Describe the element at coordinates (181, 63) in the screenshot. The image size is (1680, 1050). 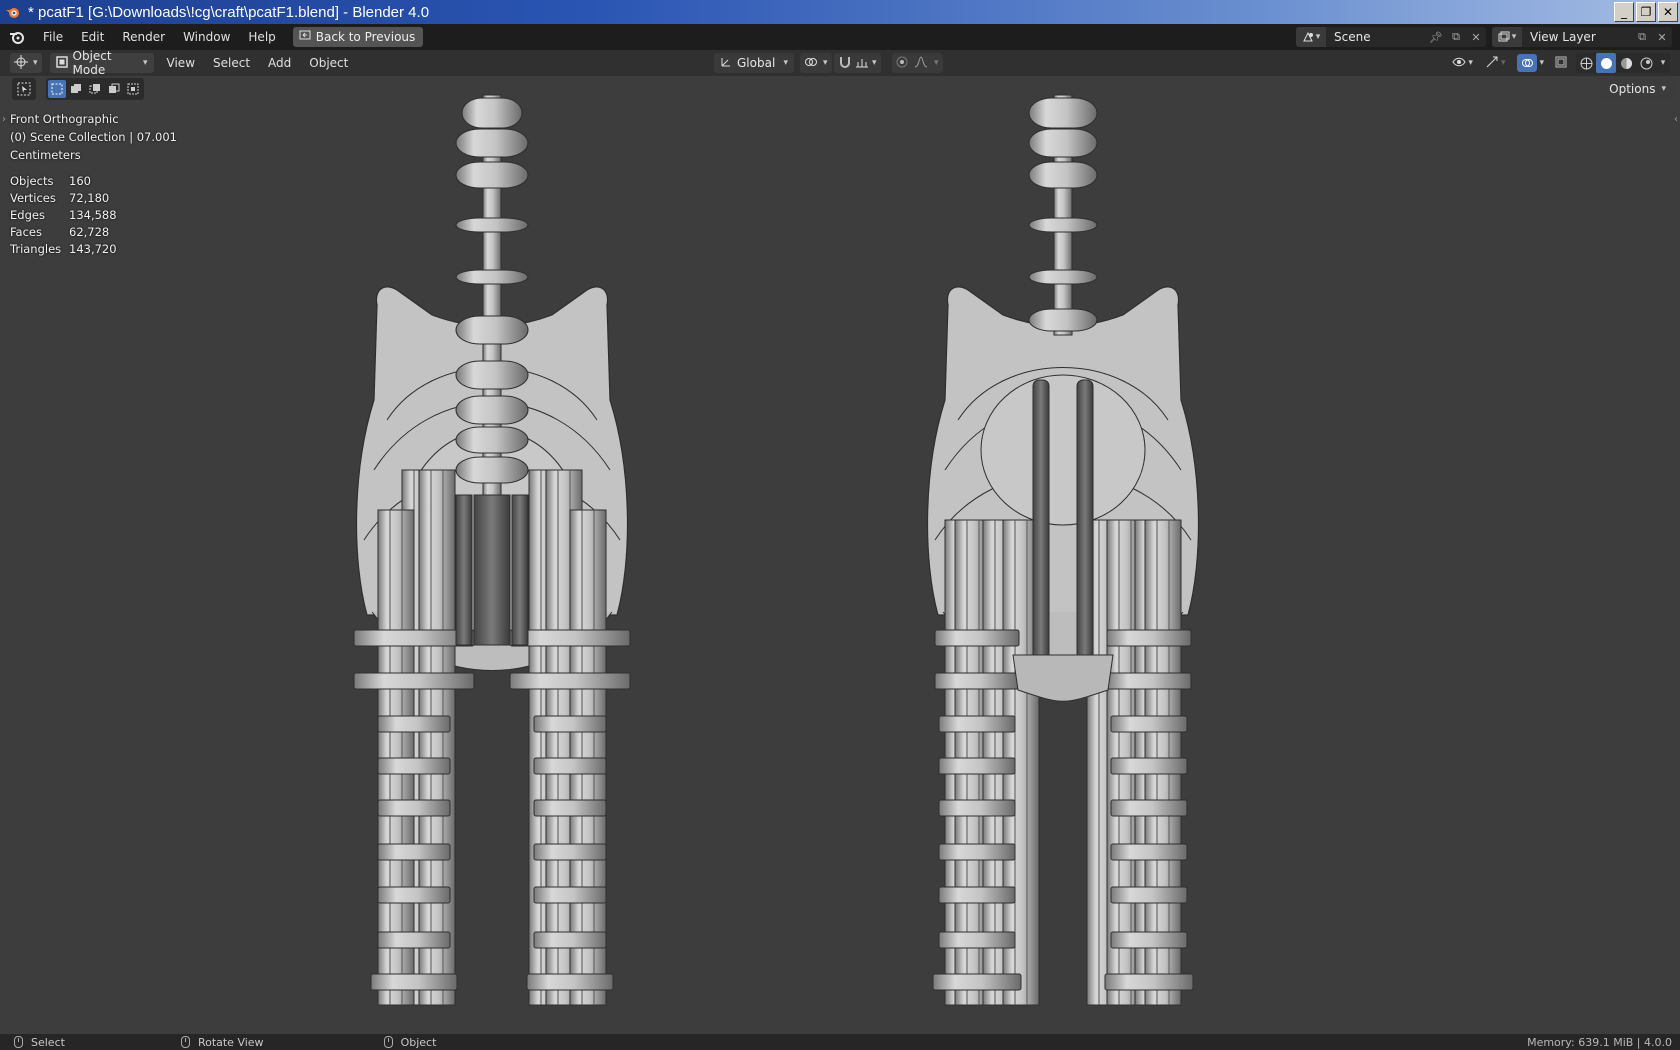
I see `header-menu-view: View` at that location.